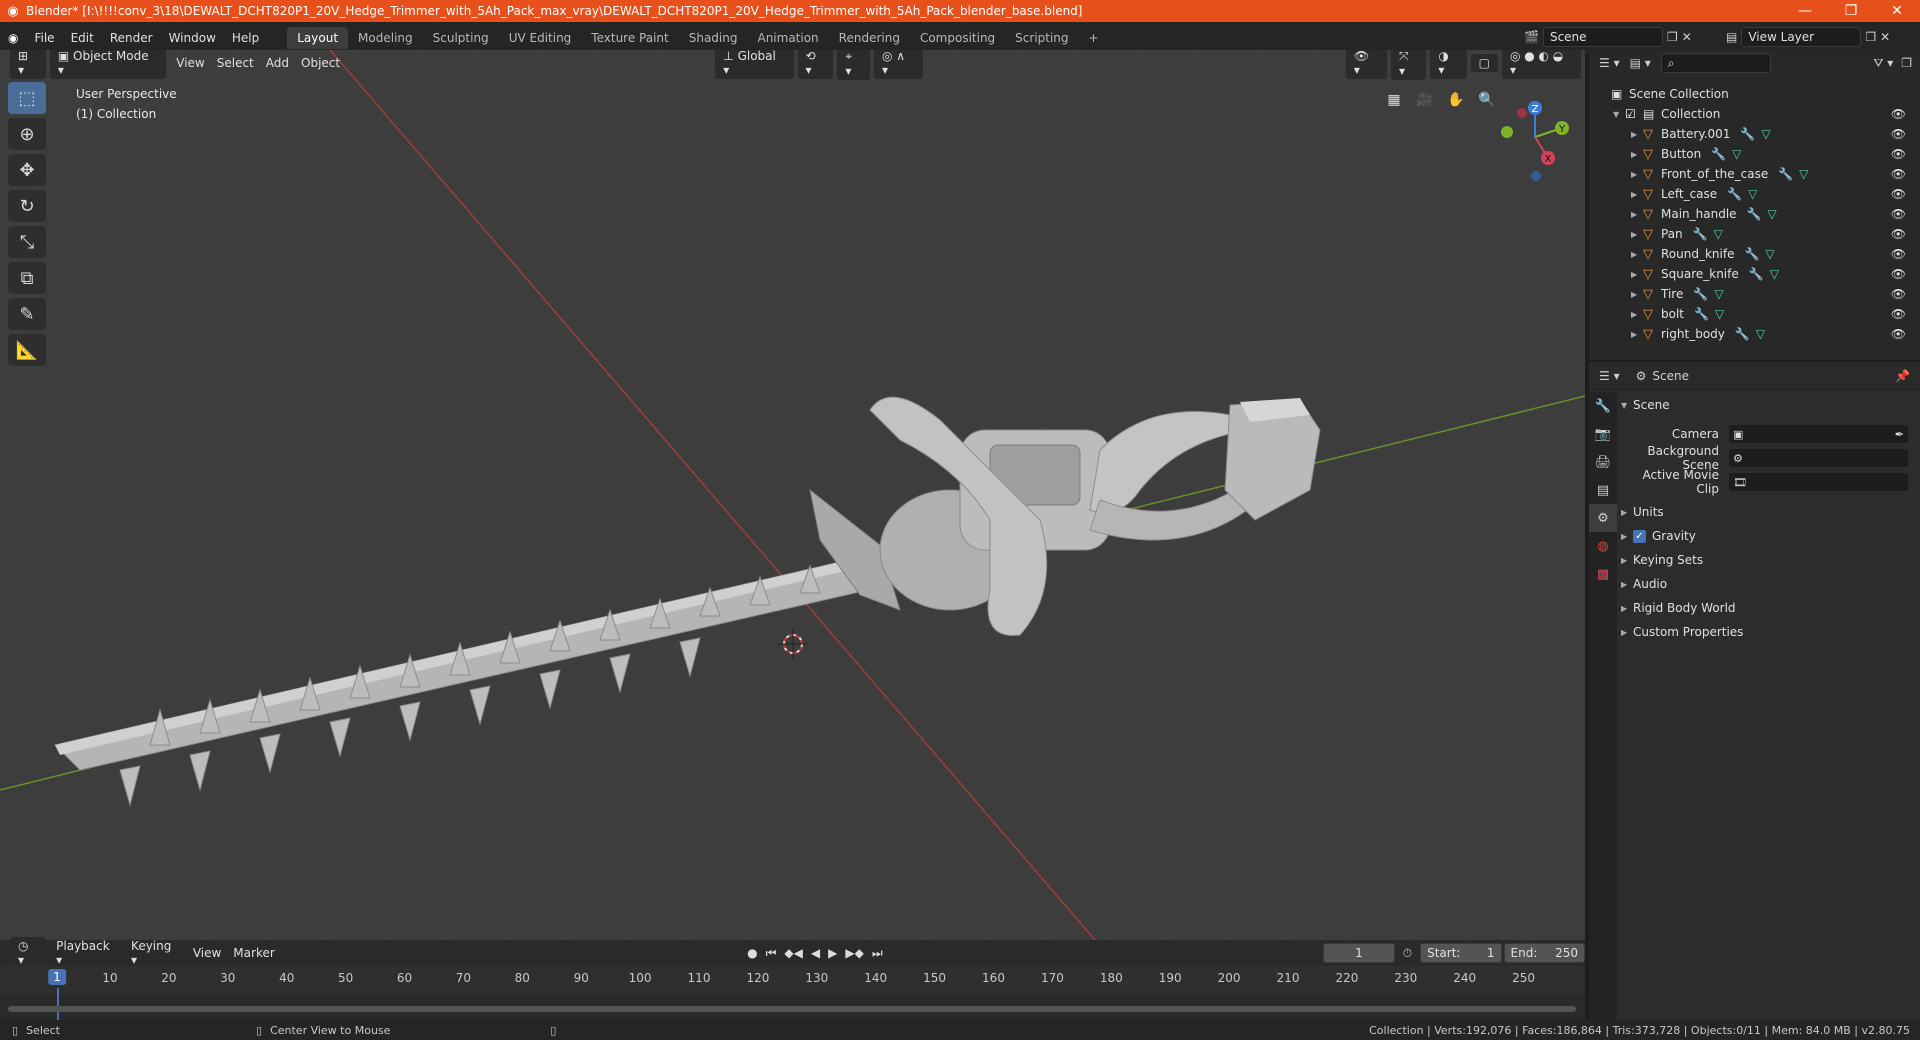  Describe the element at coordinates (1609, 63) in the screenshot. I see `outliner-editor-type-icon: ☰ ▾` at that location.